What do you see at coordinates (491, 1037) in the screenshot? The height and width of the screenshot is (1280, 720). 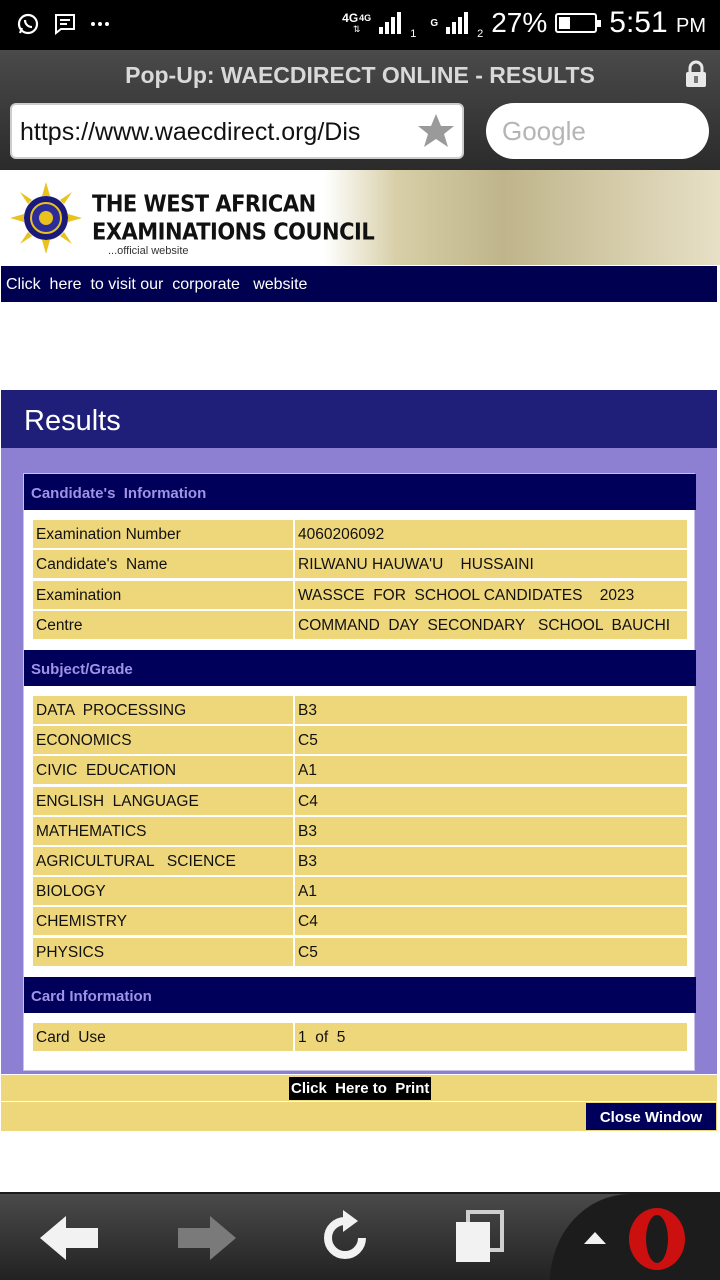 I see `card-info-row-value: 1 of 5` at bounding box center [491, 1037].